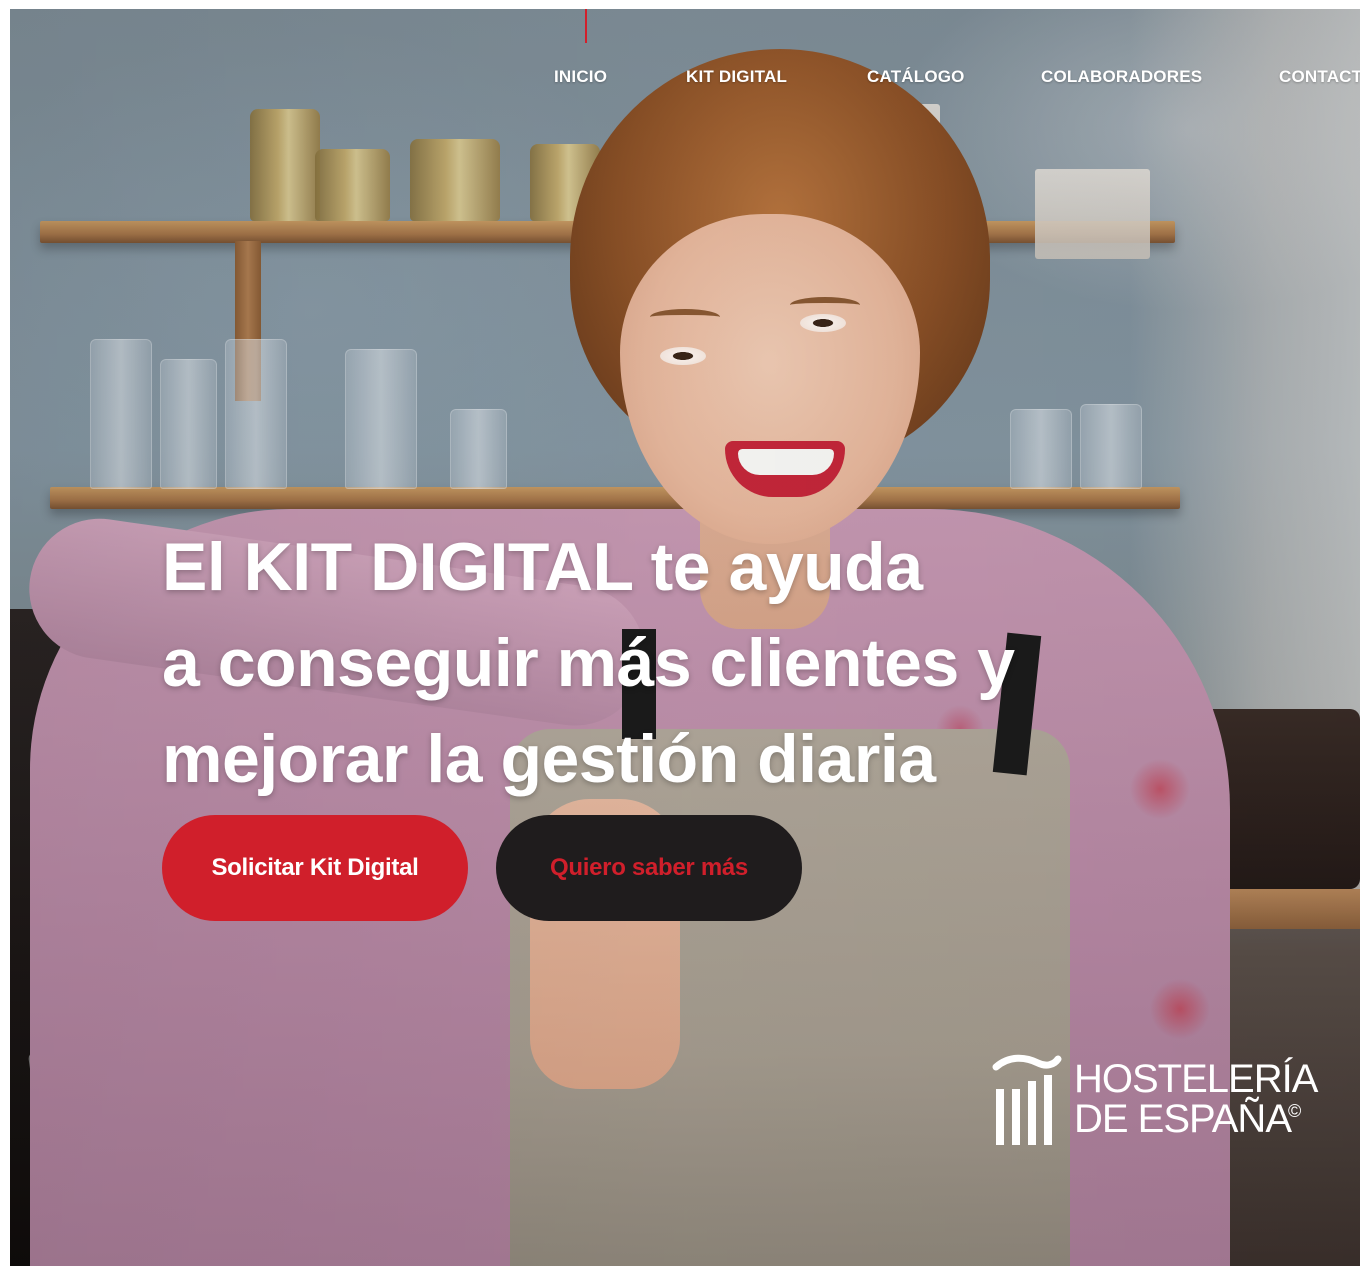 This screenshot has height=1266, width=1360. What do you see at coordinates (649, 868) in the screenshot?
I see `quiero-saber-mas-button: Quiero saber más` at bounding box center [649, 868].